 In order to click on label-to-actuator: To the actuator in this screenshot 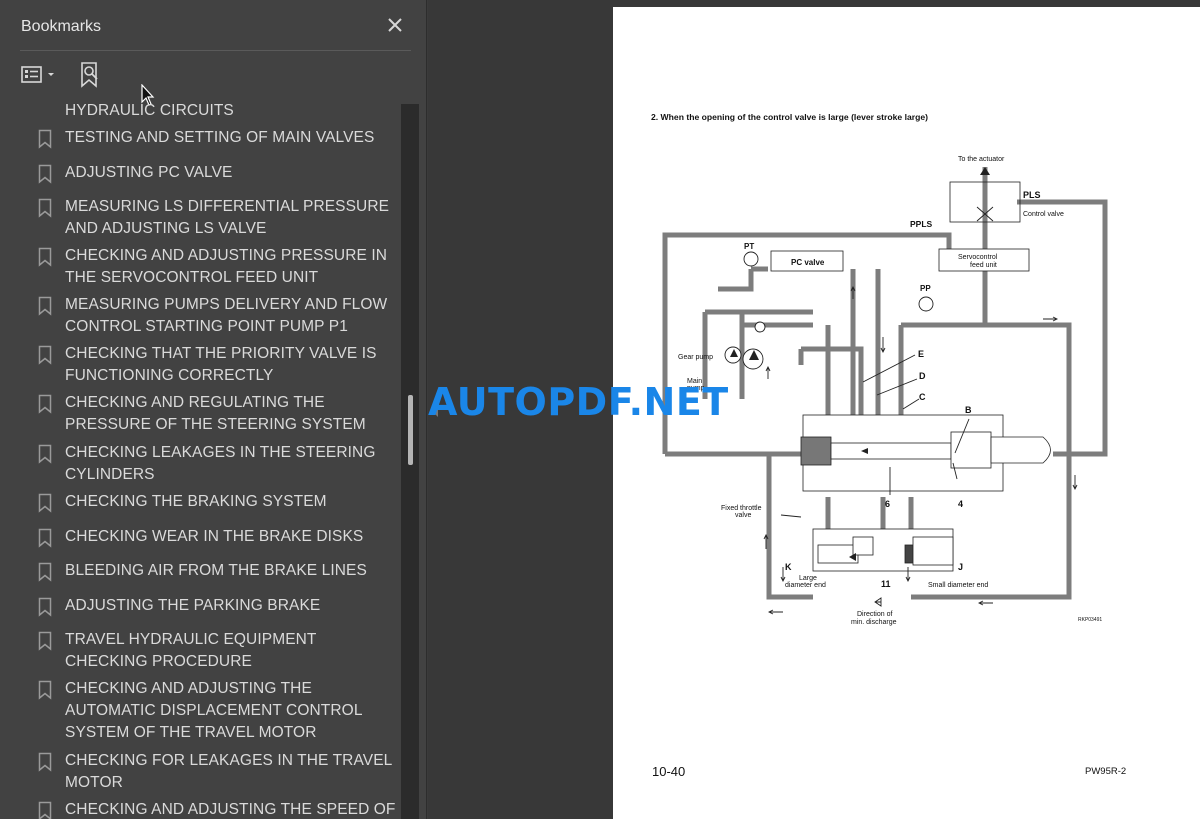, I will do `click(981, 159)`.